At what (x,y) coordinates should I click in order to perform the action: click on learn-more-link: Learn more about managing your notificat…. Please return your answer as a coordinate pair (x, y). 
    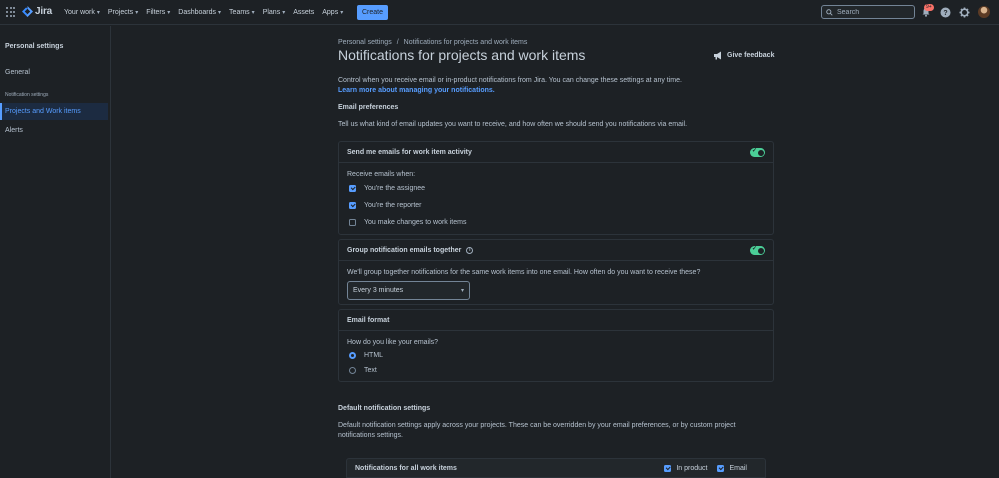
    Looking at the image, I should click on (510, 91).